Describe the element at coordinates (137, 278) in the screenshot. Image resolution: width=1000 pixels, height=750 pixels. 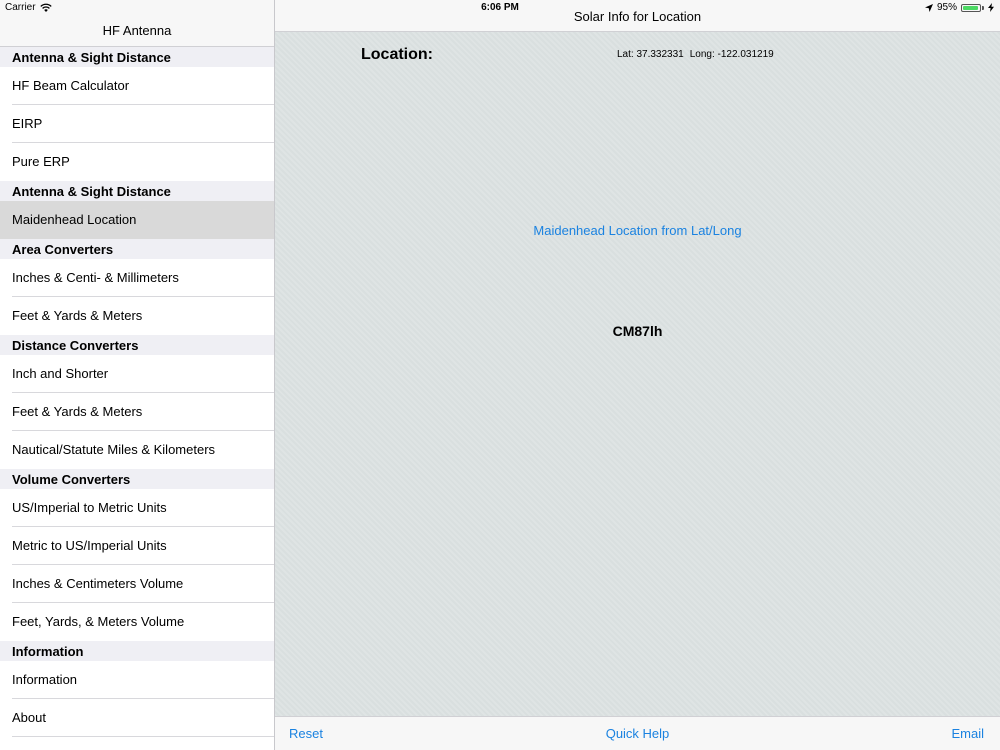
I see `sidebar-item-area-inches-centi-millimeters: Inches & Centi- & Millimeters` at that location.